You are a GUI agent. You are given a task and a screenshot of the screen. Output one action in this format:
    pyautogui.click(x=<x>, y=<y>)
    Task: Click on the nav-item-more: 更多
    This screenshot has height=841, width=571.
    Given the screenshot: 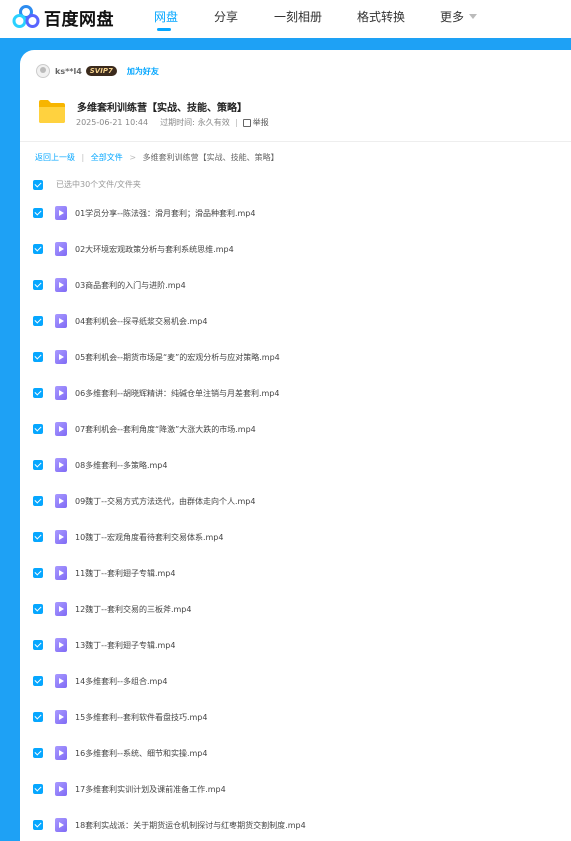 What is the action you would take?
    pyautogui.click(x=459, y=16)
    